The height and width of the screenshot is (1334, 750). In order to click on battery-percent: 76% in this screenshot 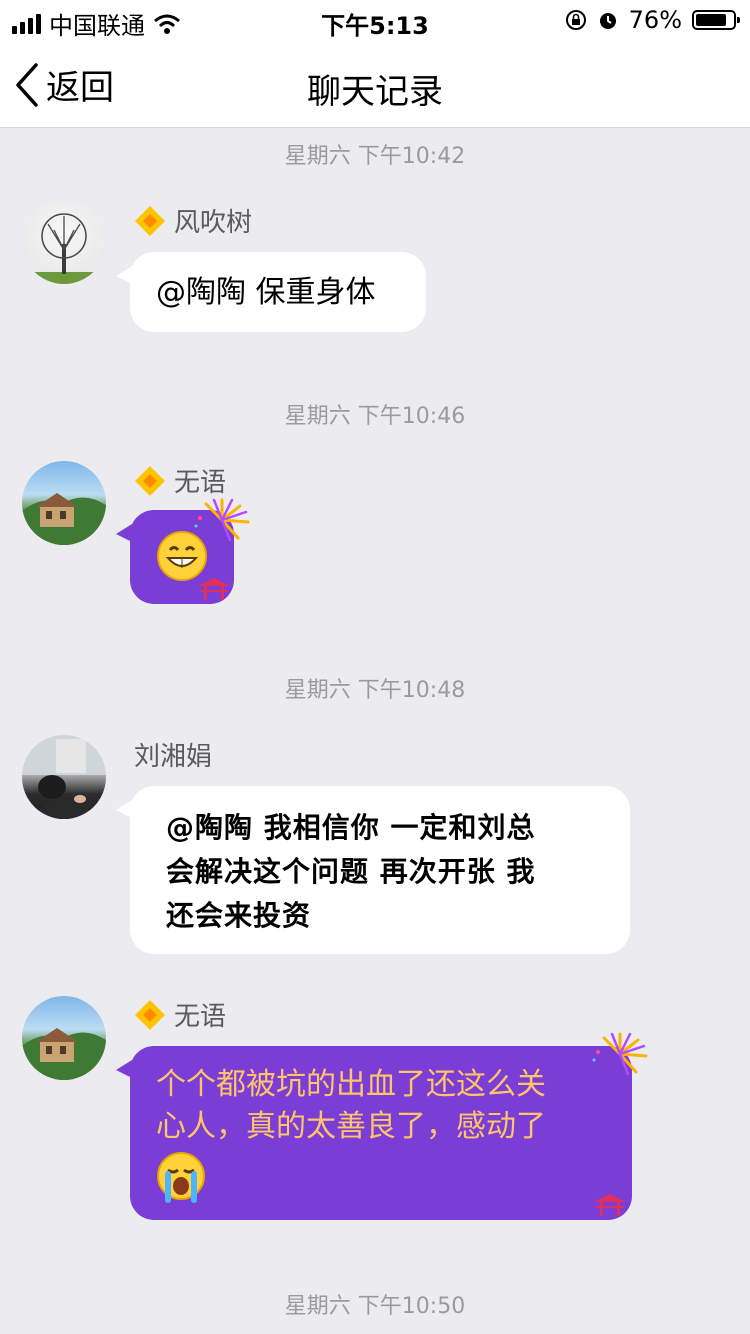, I will do `click(655, 20)`.